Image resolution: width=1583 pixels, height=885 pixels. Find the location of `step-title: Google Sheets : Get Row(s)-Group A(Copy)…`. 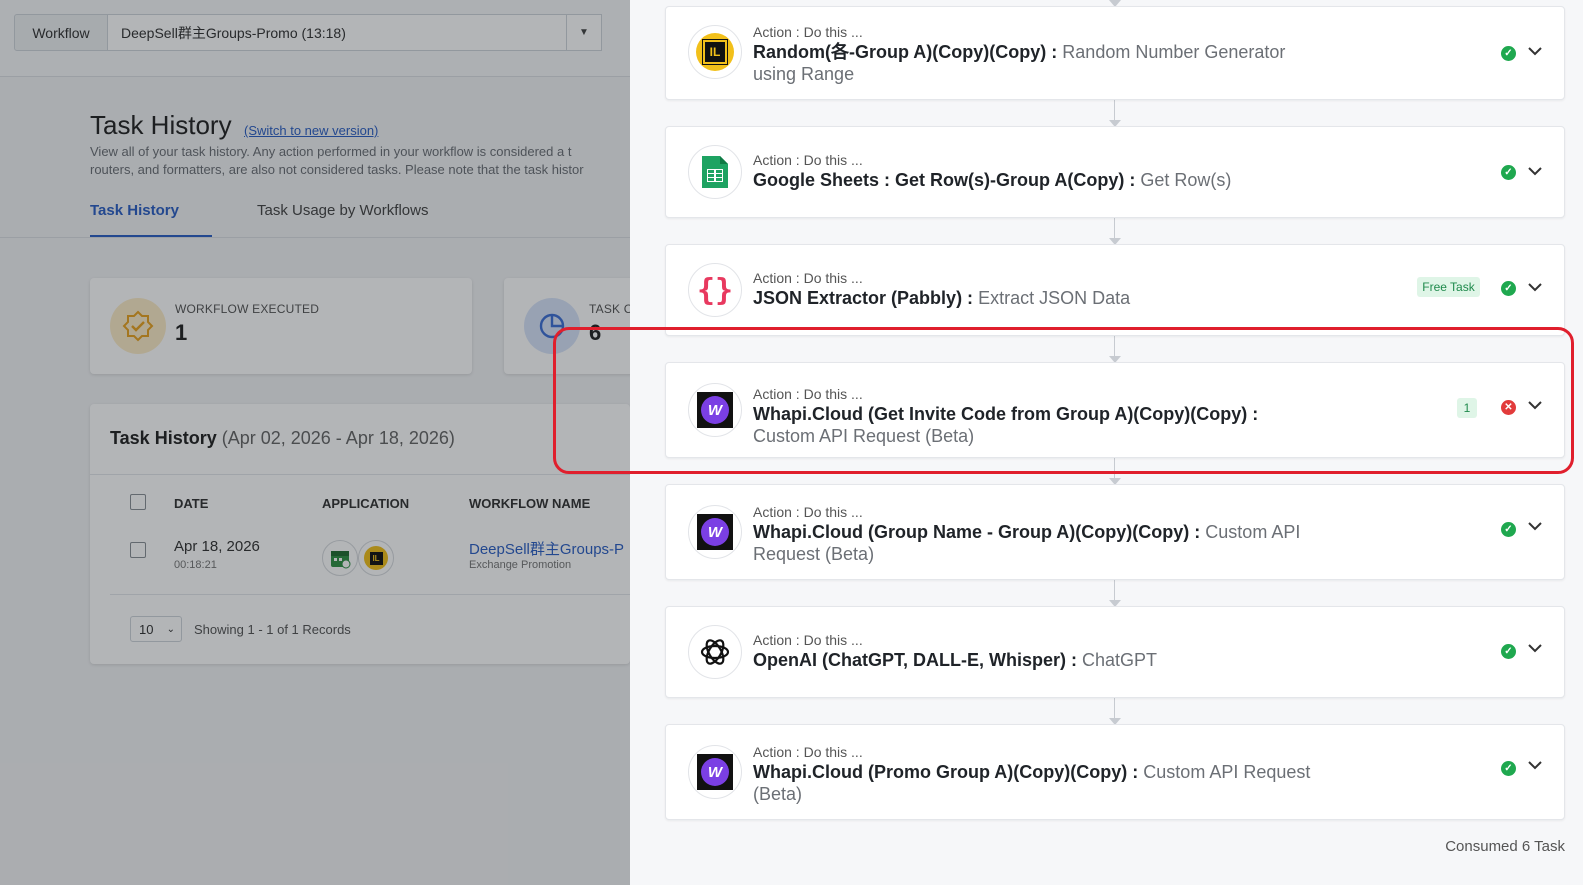

step-title: Google Sheets : Get Row(s)-Group A(Copy)… is located at coordinates (1033, 180).